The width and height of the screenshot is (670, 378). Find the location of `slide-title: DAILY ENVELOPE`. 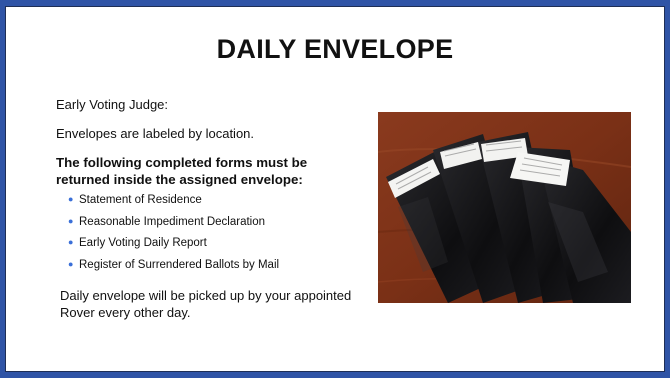

slide-title: DAILY ENVELOPE is located at coordinates (335, 49).